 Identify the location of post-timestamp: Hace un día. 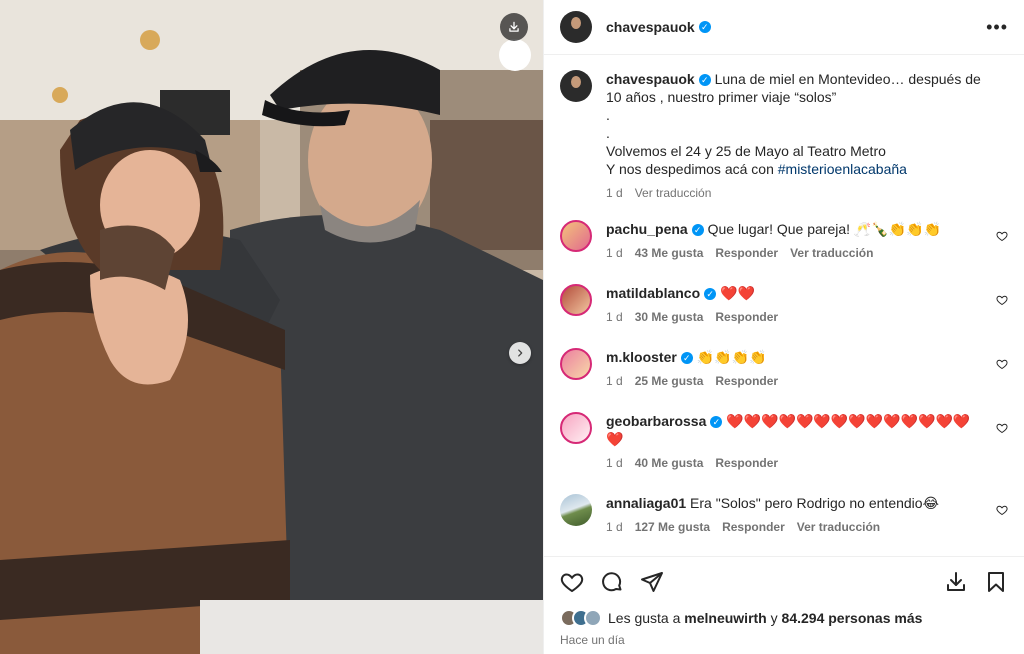
(592, 640).